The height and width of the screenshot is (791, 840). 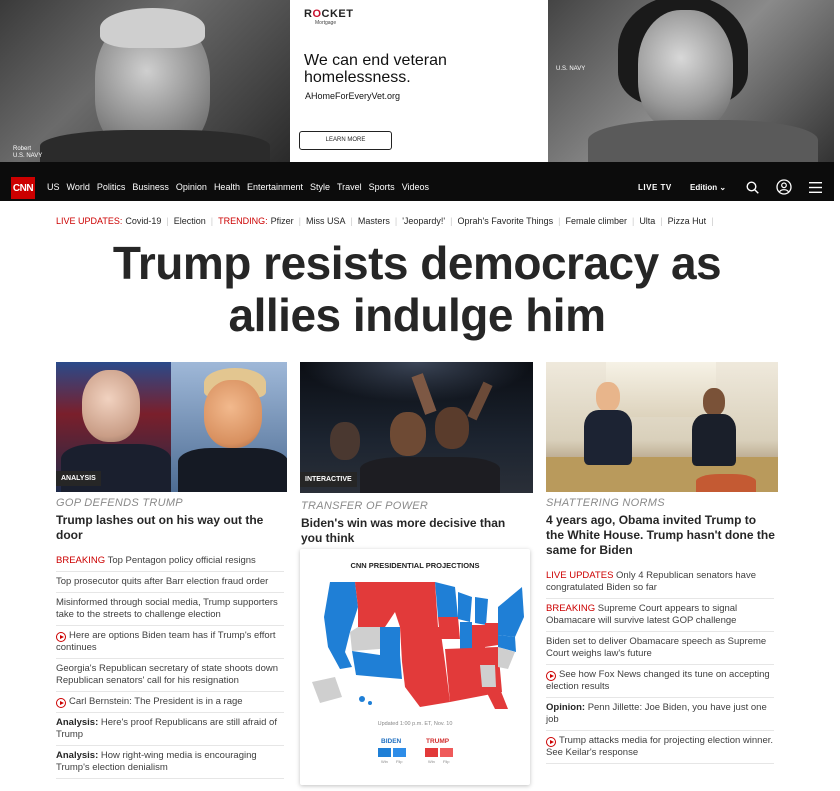 What do you see at coordinates (78, 478) in the screenshot?
I see `analysis-tag: ANALYSIS` at bounding box center [78, 478].